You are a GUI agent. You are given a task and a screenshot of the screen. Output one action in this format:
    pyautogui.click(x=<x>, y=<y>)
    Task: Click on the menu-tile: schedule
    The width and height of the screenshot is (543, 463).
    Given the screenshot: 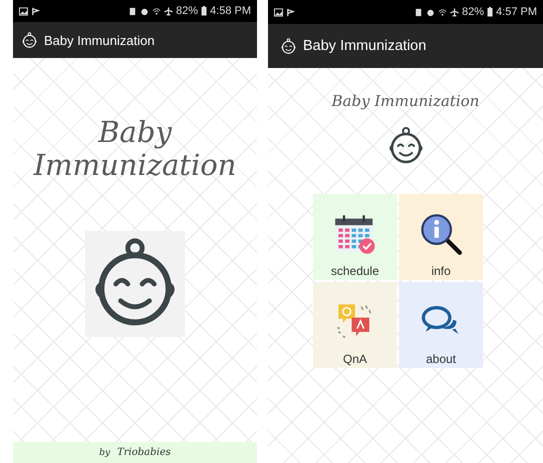 What is the action you would take?
    pyautogui.click(x=355, y=237)
    